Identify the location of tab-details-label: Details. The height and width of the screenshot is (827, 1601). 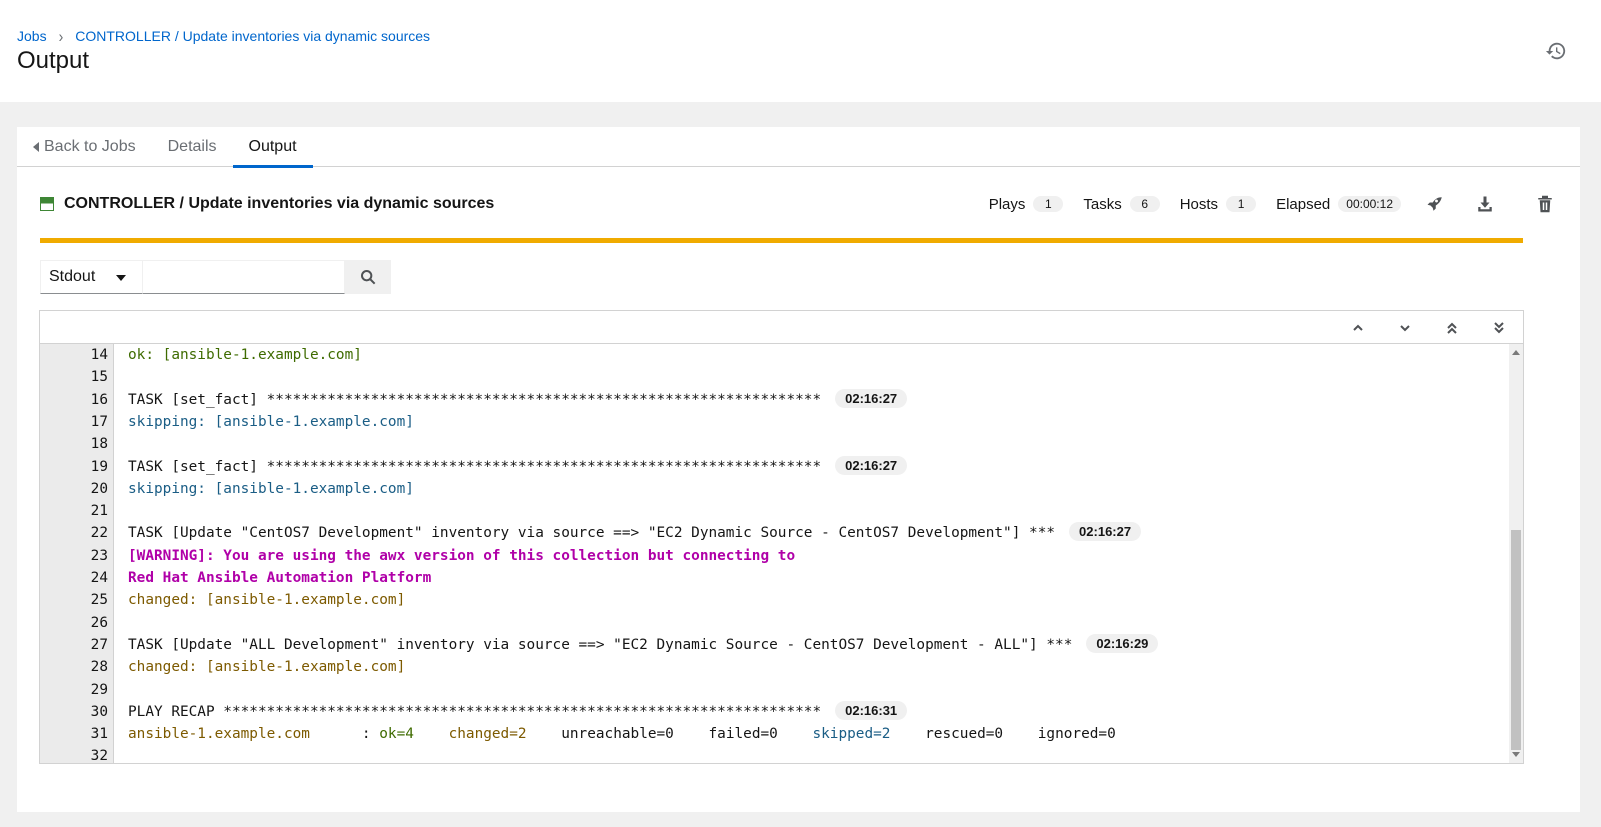
(192, 146).